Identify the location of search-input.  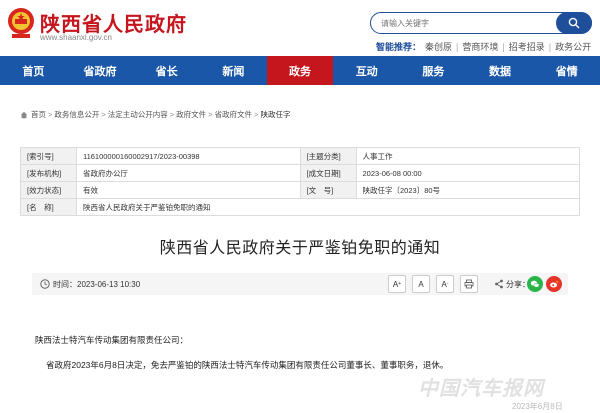
(471, 23).